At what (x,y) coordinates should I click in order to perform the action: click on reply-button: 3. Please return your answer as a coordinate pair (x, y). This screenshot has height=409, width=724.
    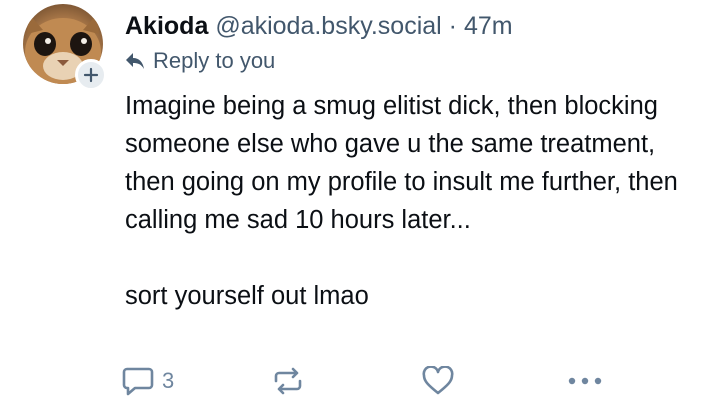
    Looking at the image, I should click on (148, 381).